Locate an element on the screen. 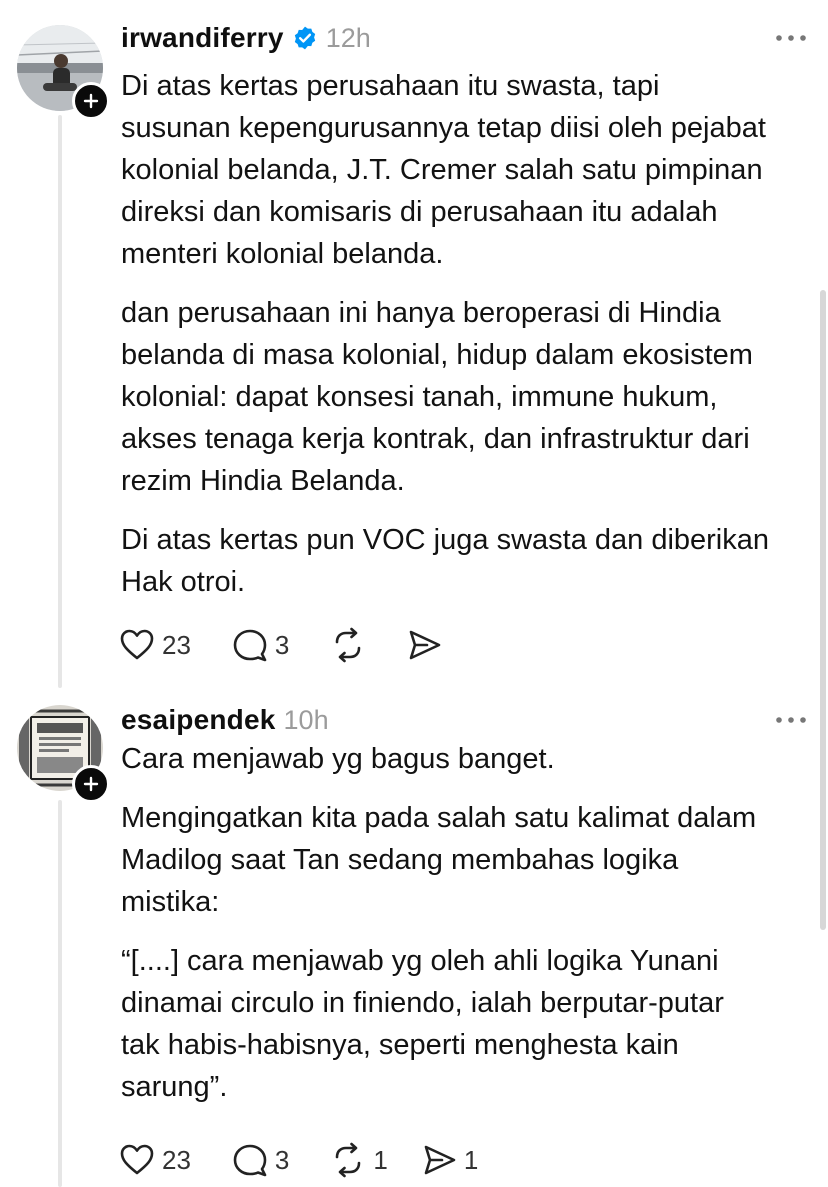 The height and width of the screenshot is (1187, 828). post-header: irwandiferry 12h is located at coordinates (464, 38).